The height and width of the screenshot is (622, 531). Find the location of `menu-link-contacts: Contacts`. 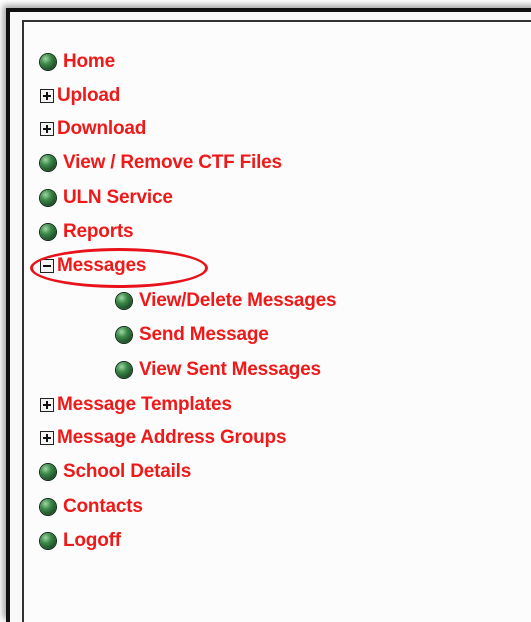

menu-link-contacts: Contacts is located at coordinates (103, 507).